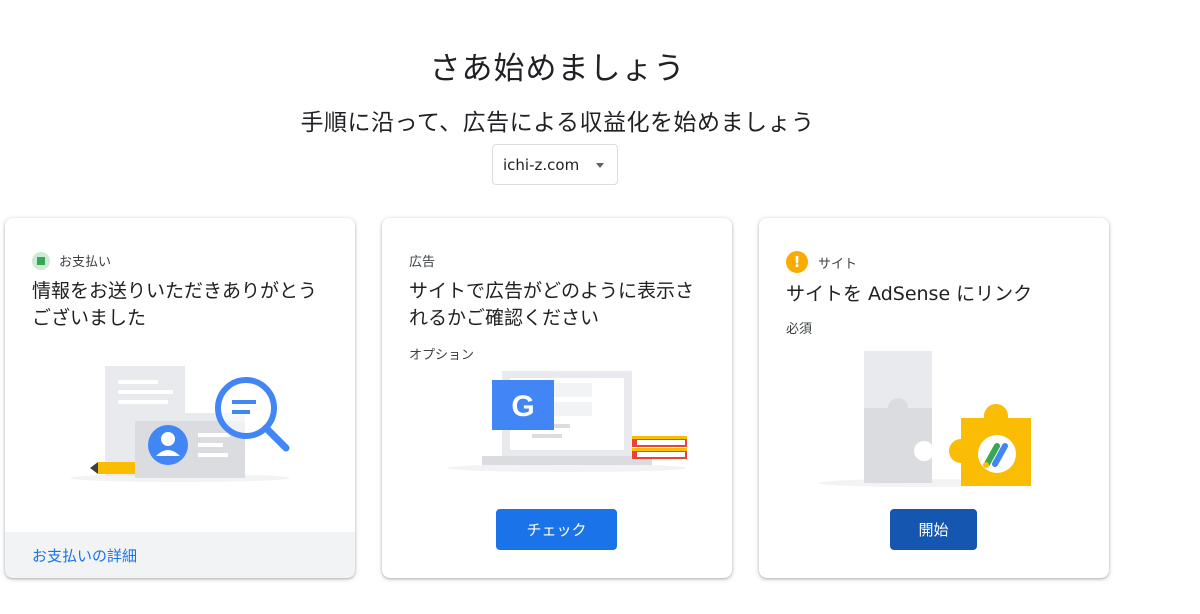 Image resolution: width=1200 pixels, height=614 pixels. I want to click on ads-card-heading: サイトで広告がどのように表示されるかご確認ください, so click(552, 304).